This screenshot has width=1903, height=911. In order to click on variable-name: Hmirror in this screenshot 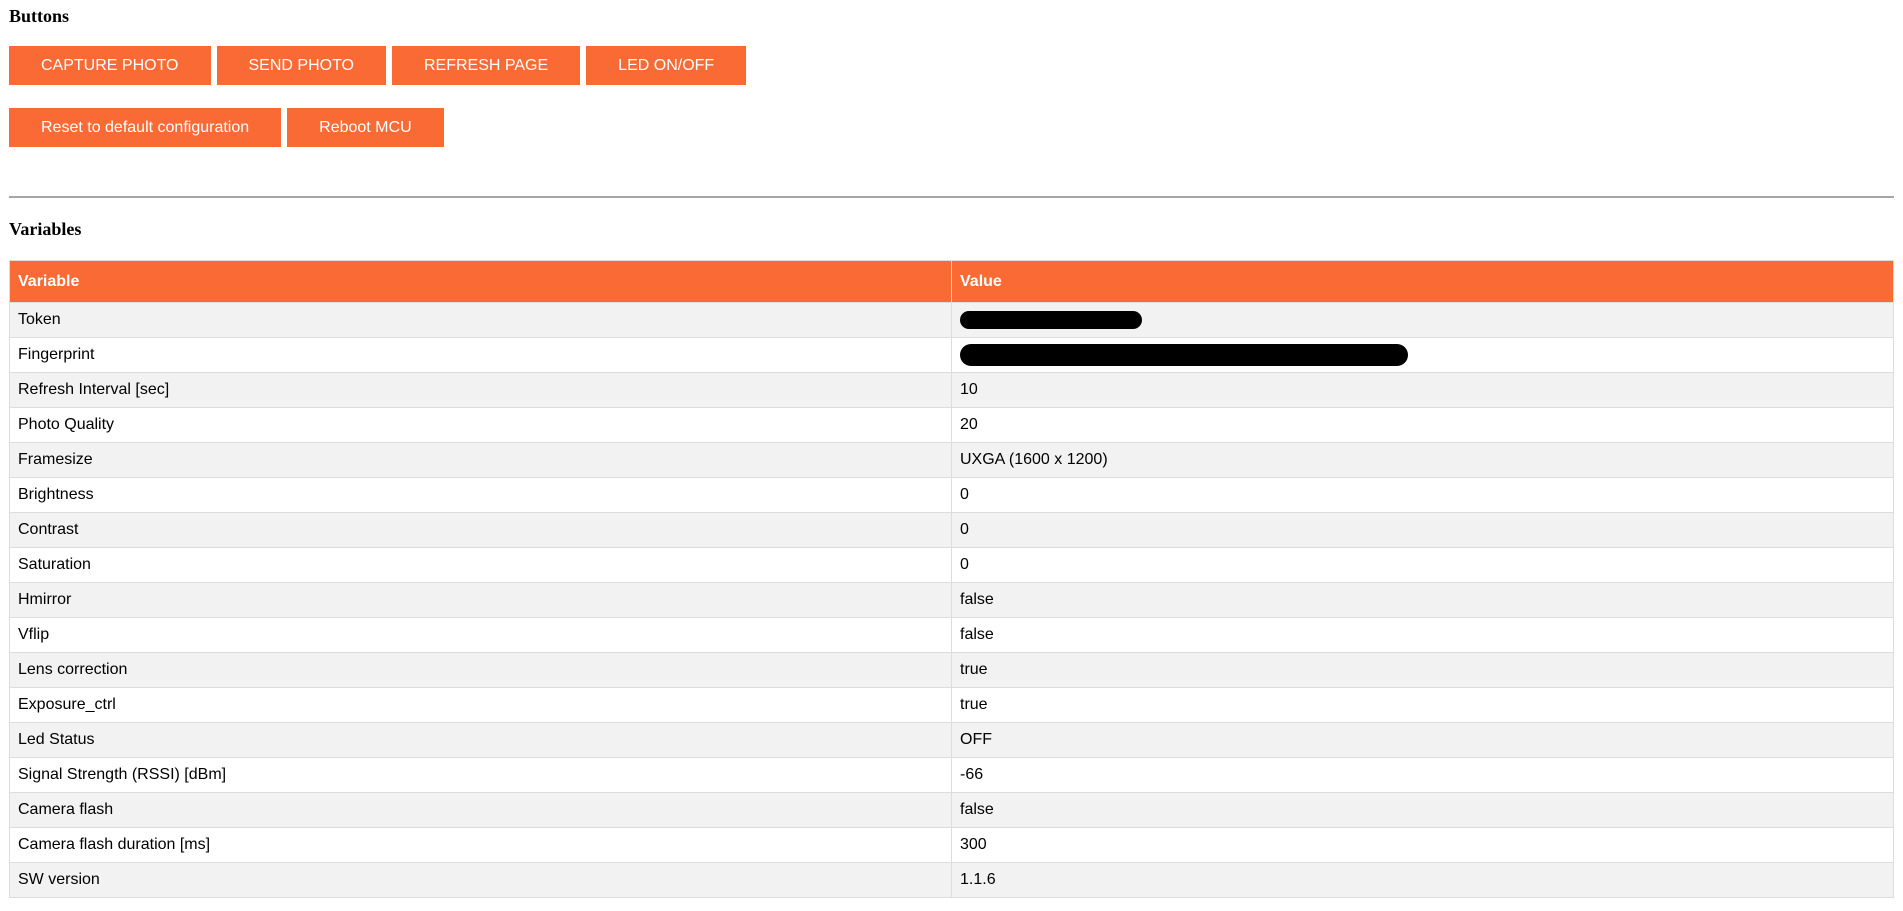, I will do `click(480, 600)`.